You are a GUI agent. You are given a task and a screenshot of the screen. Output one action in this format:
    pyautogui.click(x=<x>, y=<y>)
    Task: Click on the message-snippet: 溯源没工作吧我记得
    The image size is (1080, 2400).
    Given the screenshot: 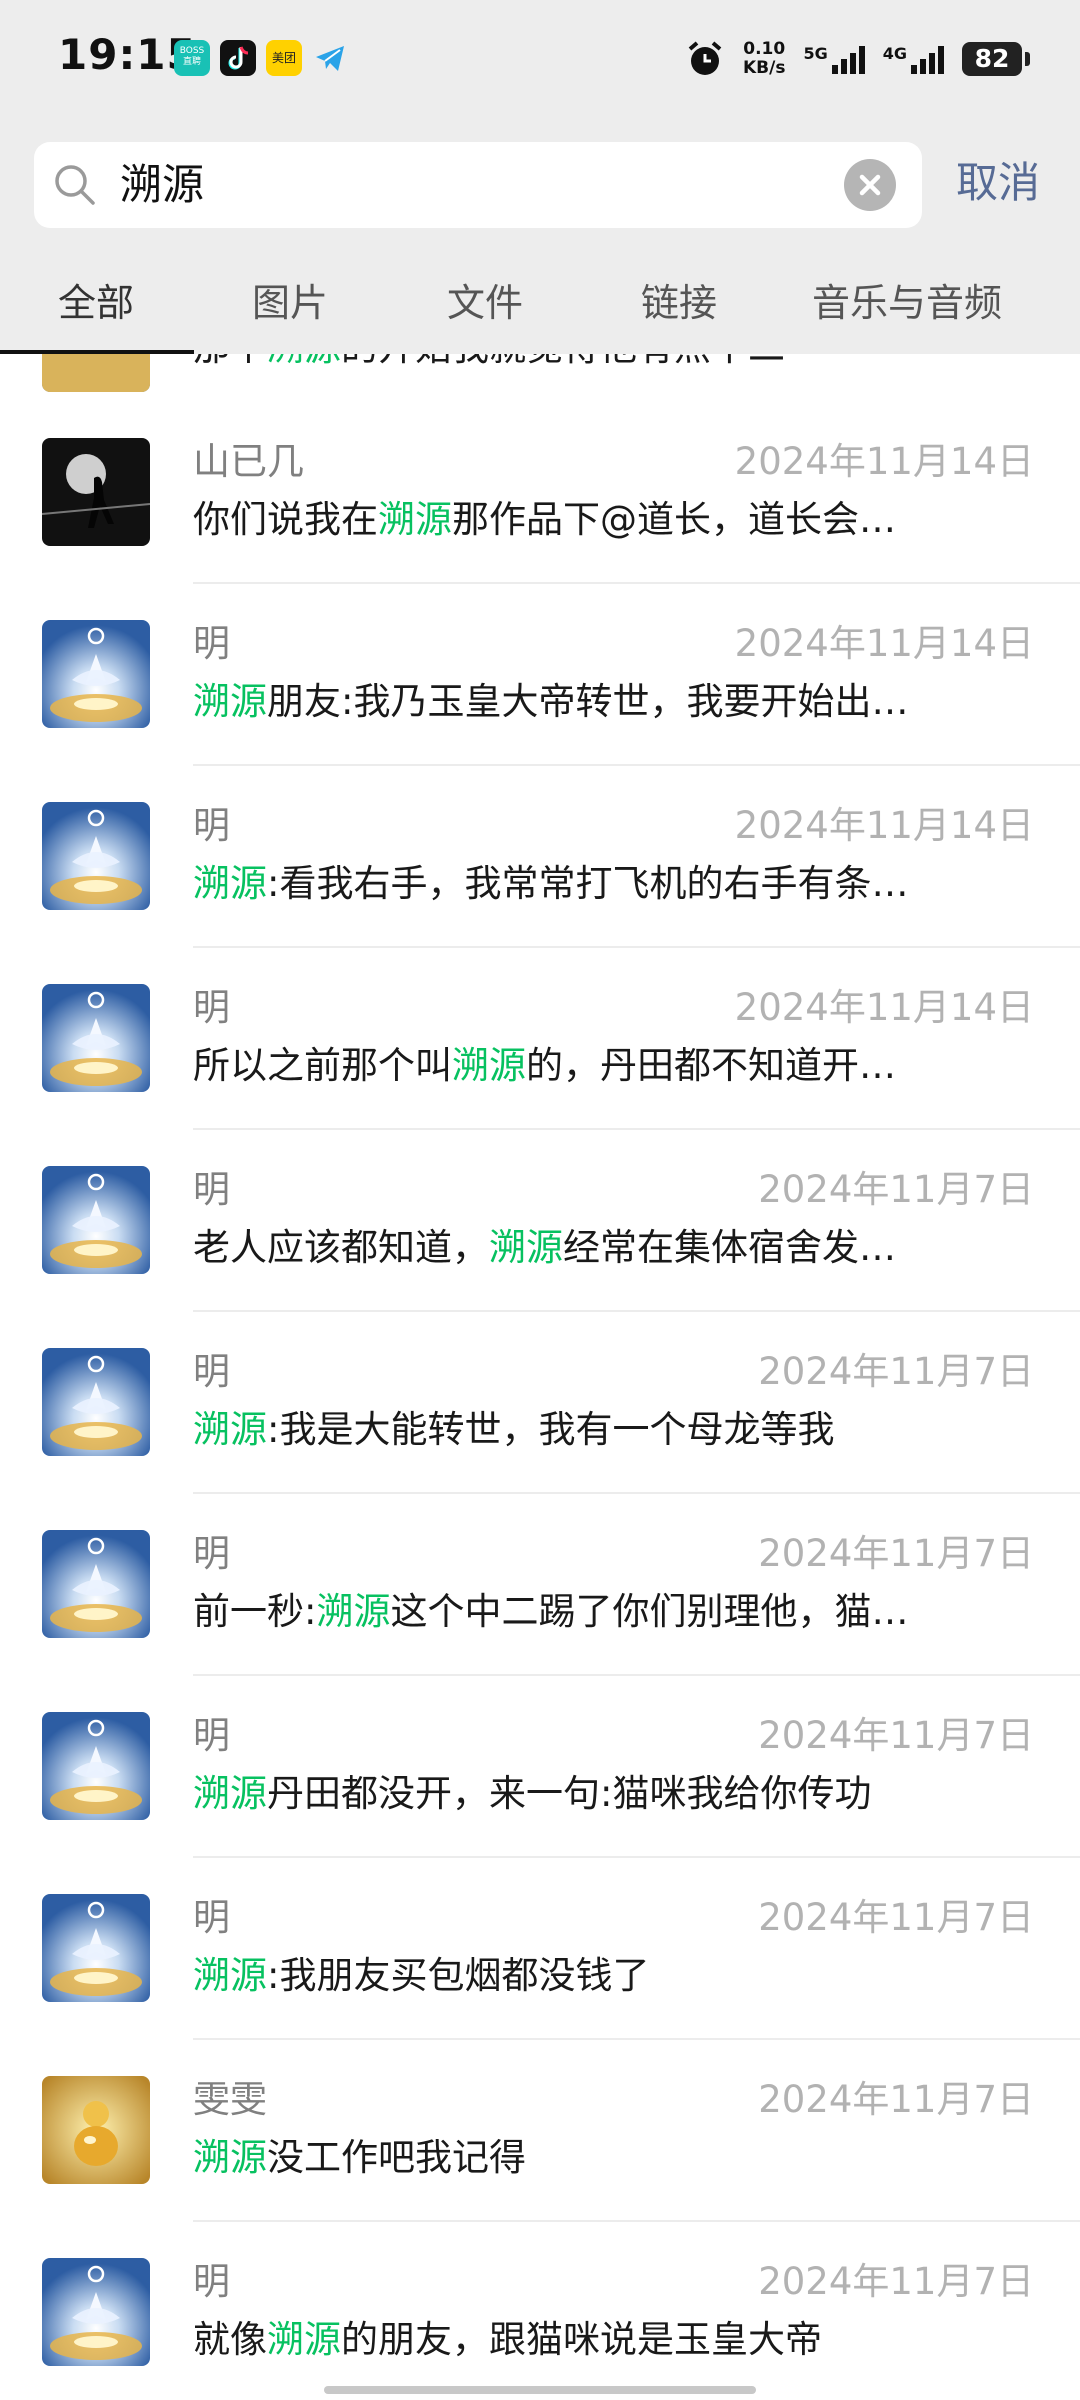 What is the action you would take?
    pyautogui.click(x=359, y=2157)
    